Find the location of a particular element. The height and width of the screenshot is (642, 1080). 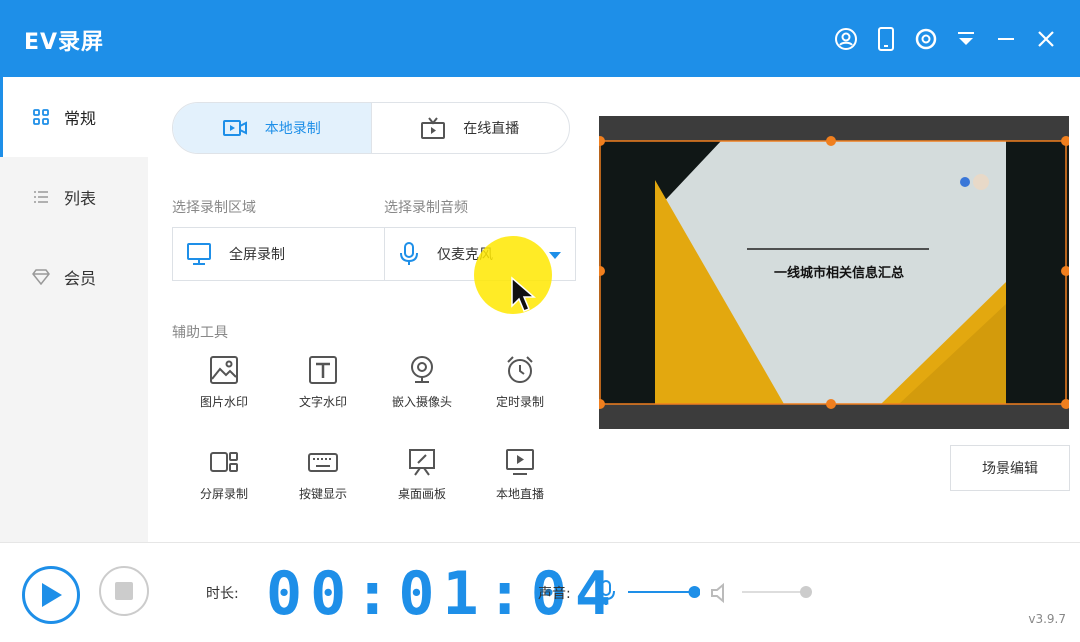

sidebar-item-label: 列表 is located at coordinates (80, 198).